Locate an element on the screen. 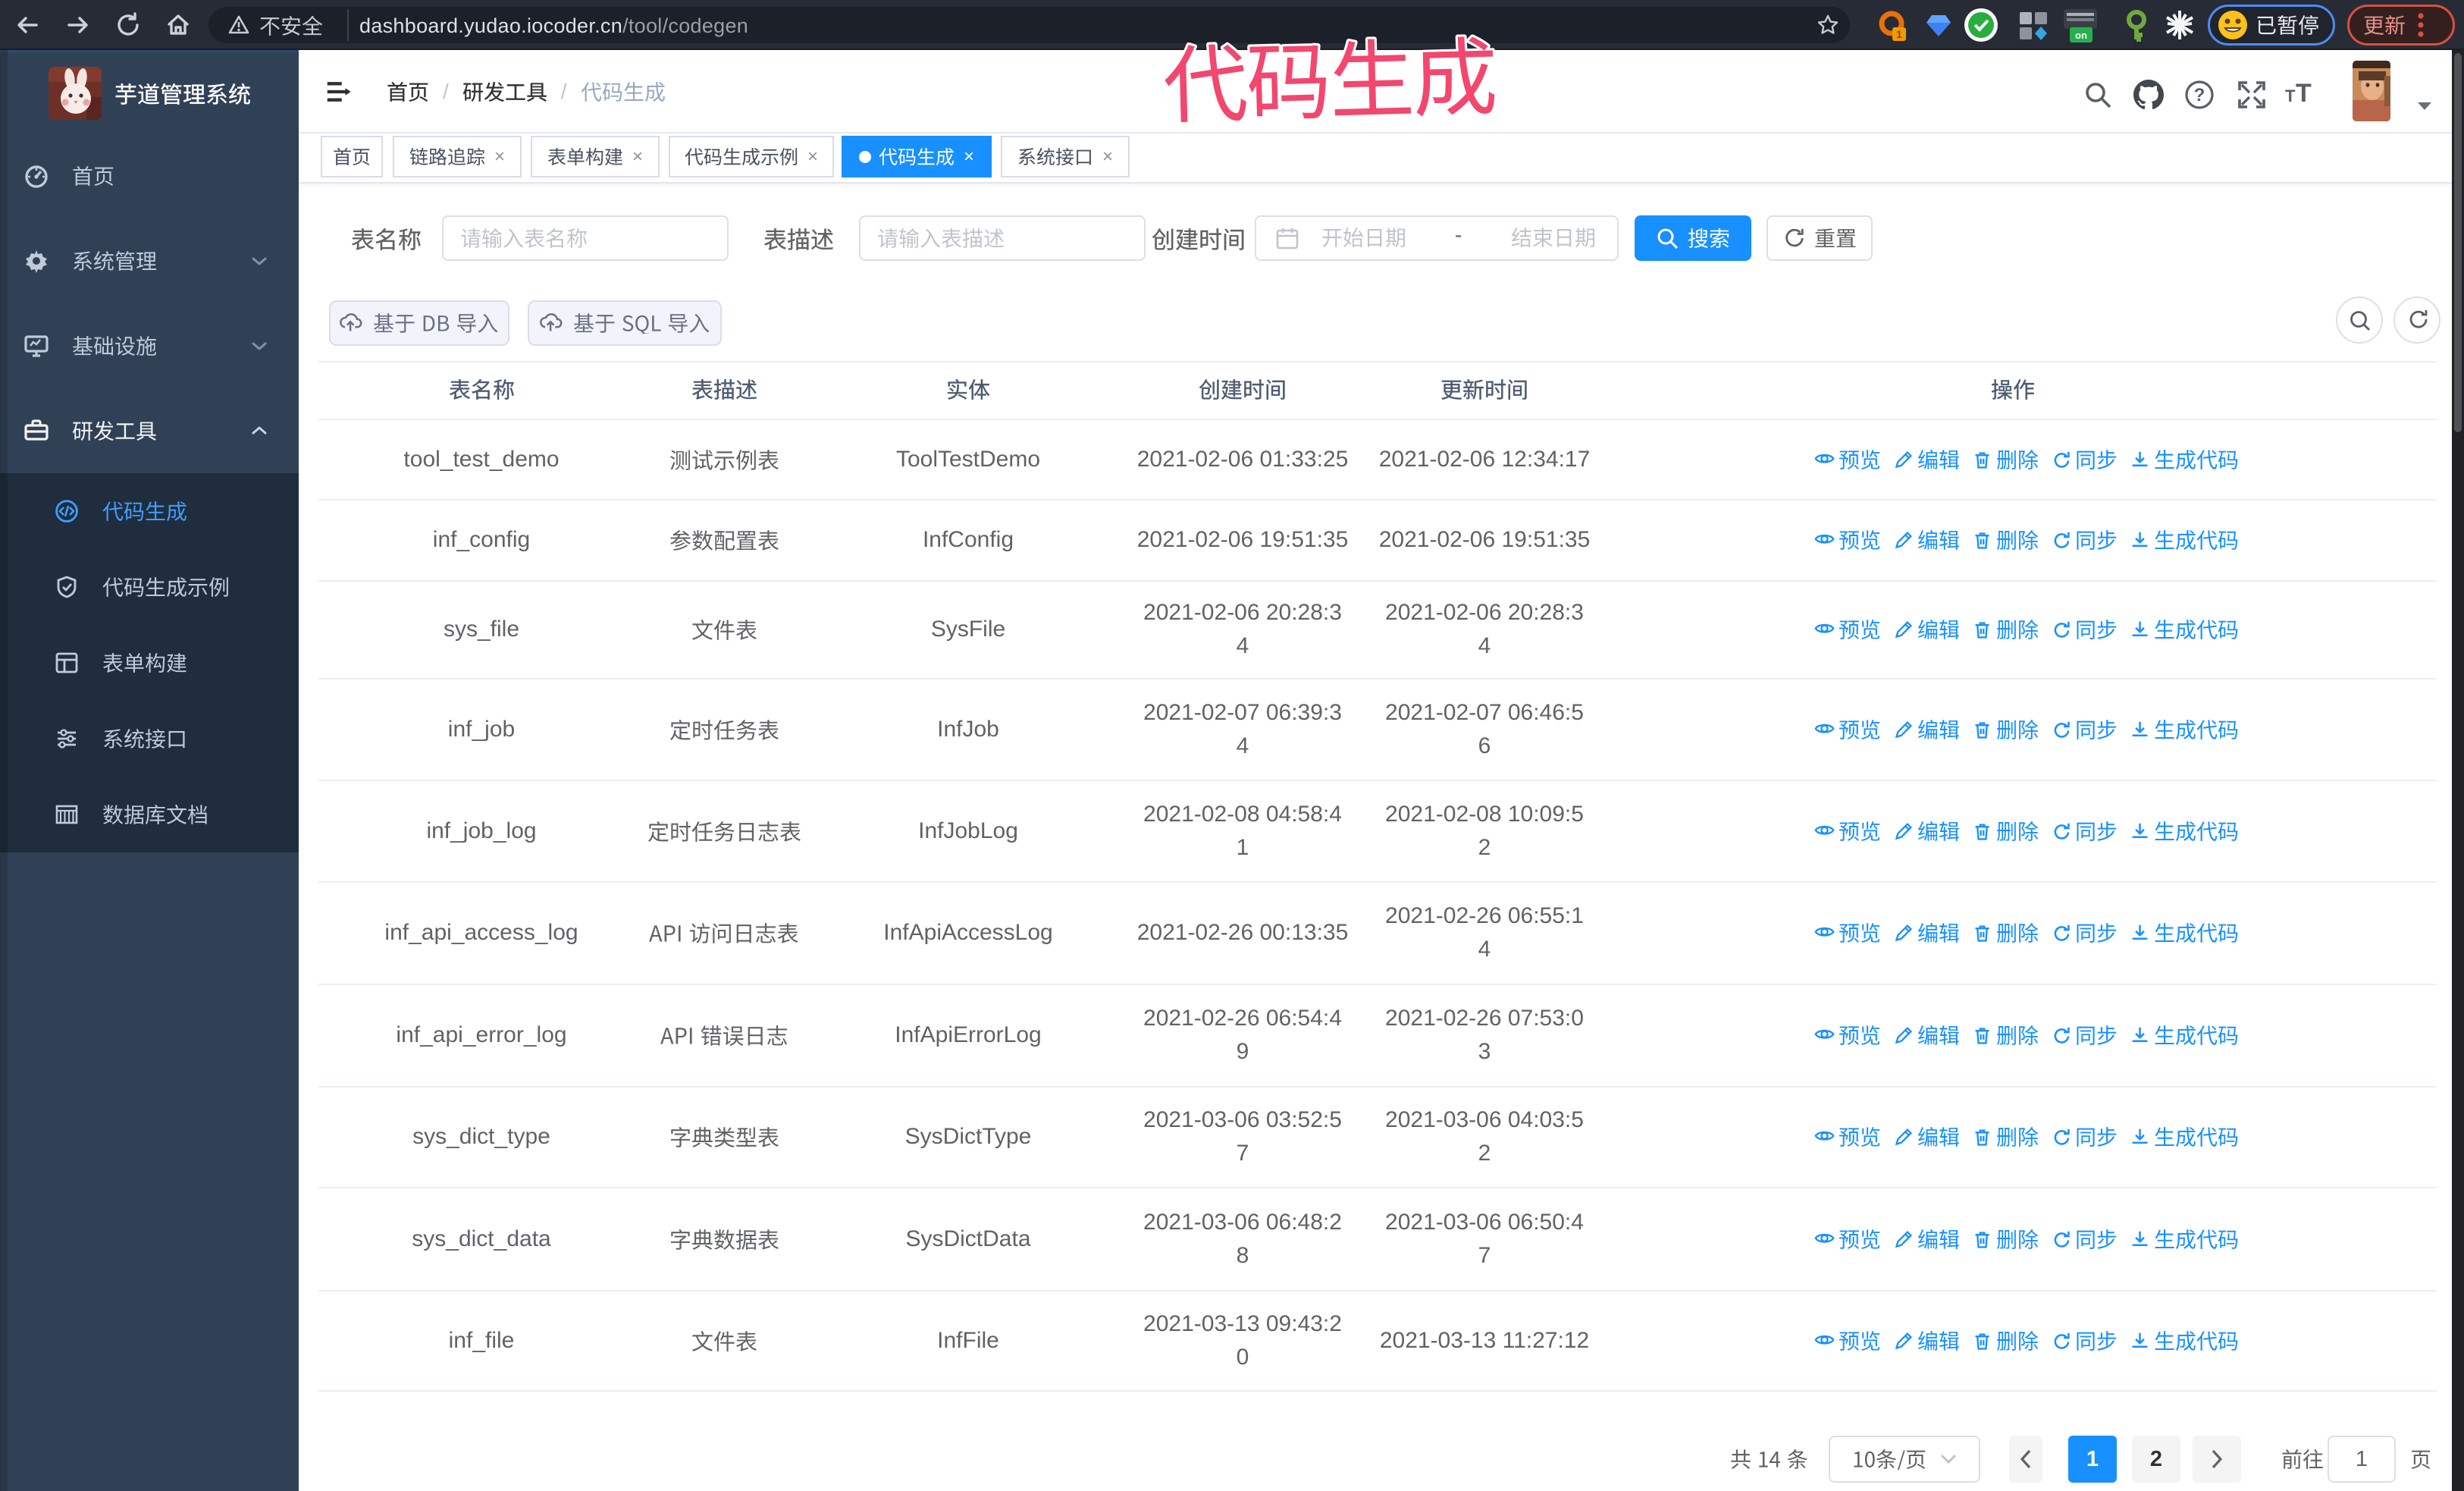  svg-text: 1 is located at coordinates (1899, 34).